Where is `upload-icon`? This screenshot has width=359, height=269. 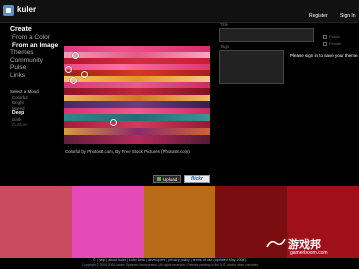
upload-icon is located at coordinates (159, 179).